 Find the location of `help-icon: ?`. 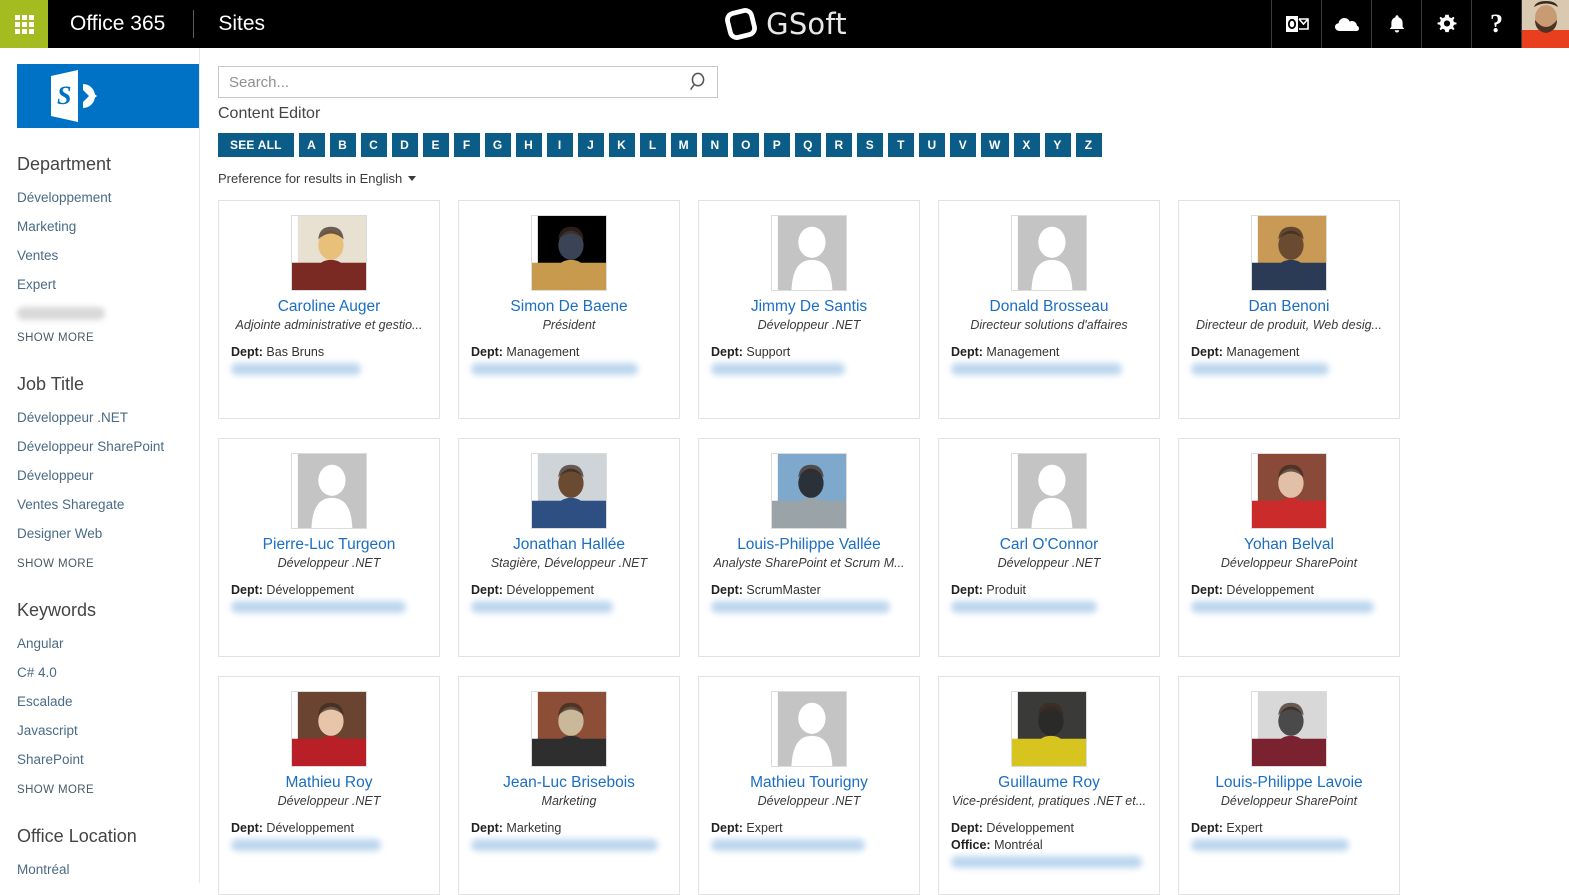

help-icon: ? is located at coordinates (1496, 24).